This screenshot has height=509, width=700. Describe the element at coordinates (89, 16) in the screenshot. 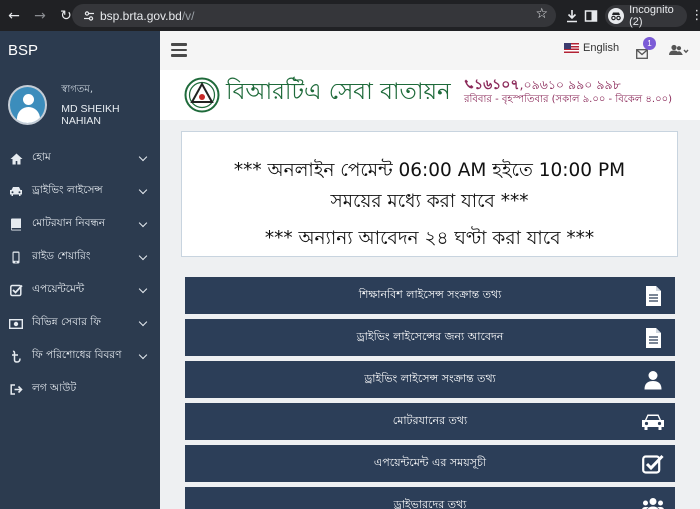

I see `site-info-icon` at that location.